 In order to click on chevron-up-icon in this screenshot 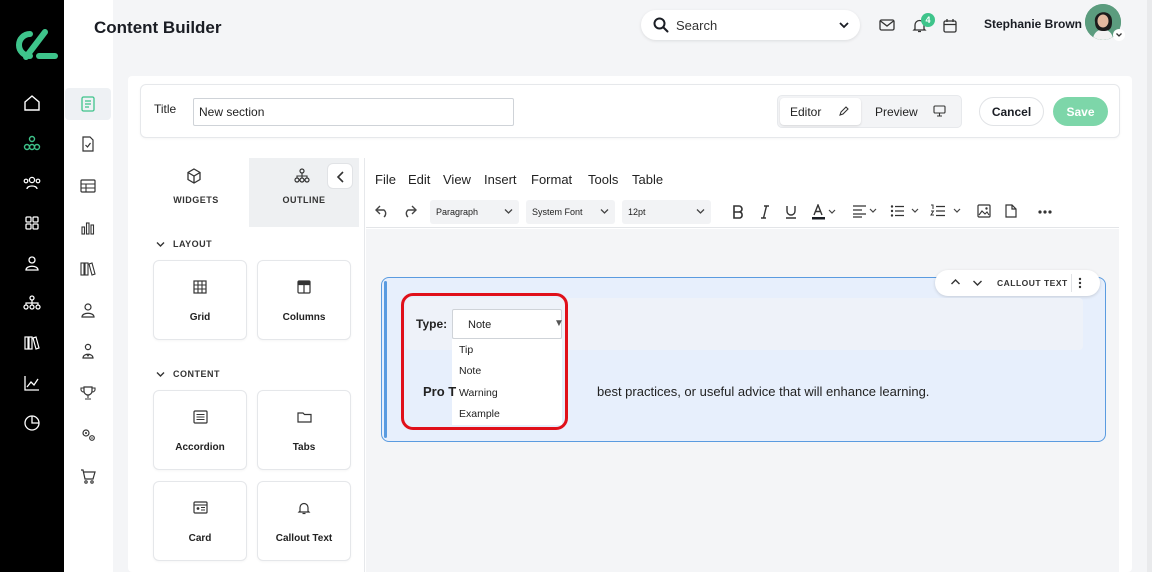, I will do `click(955, 282)`.